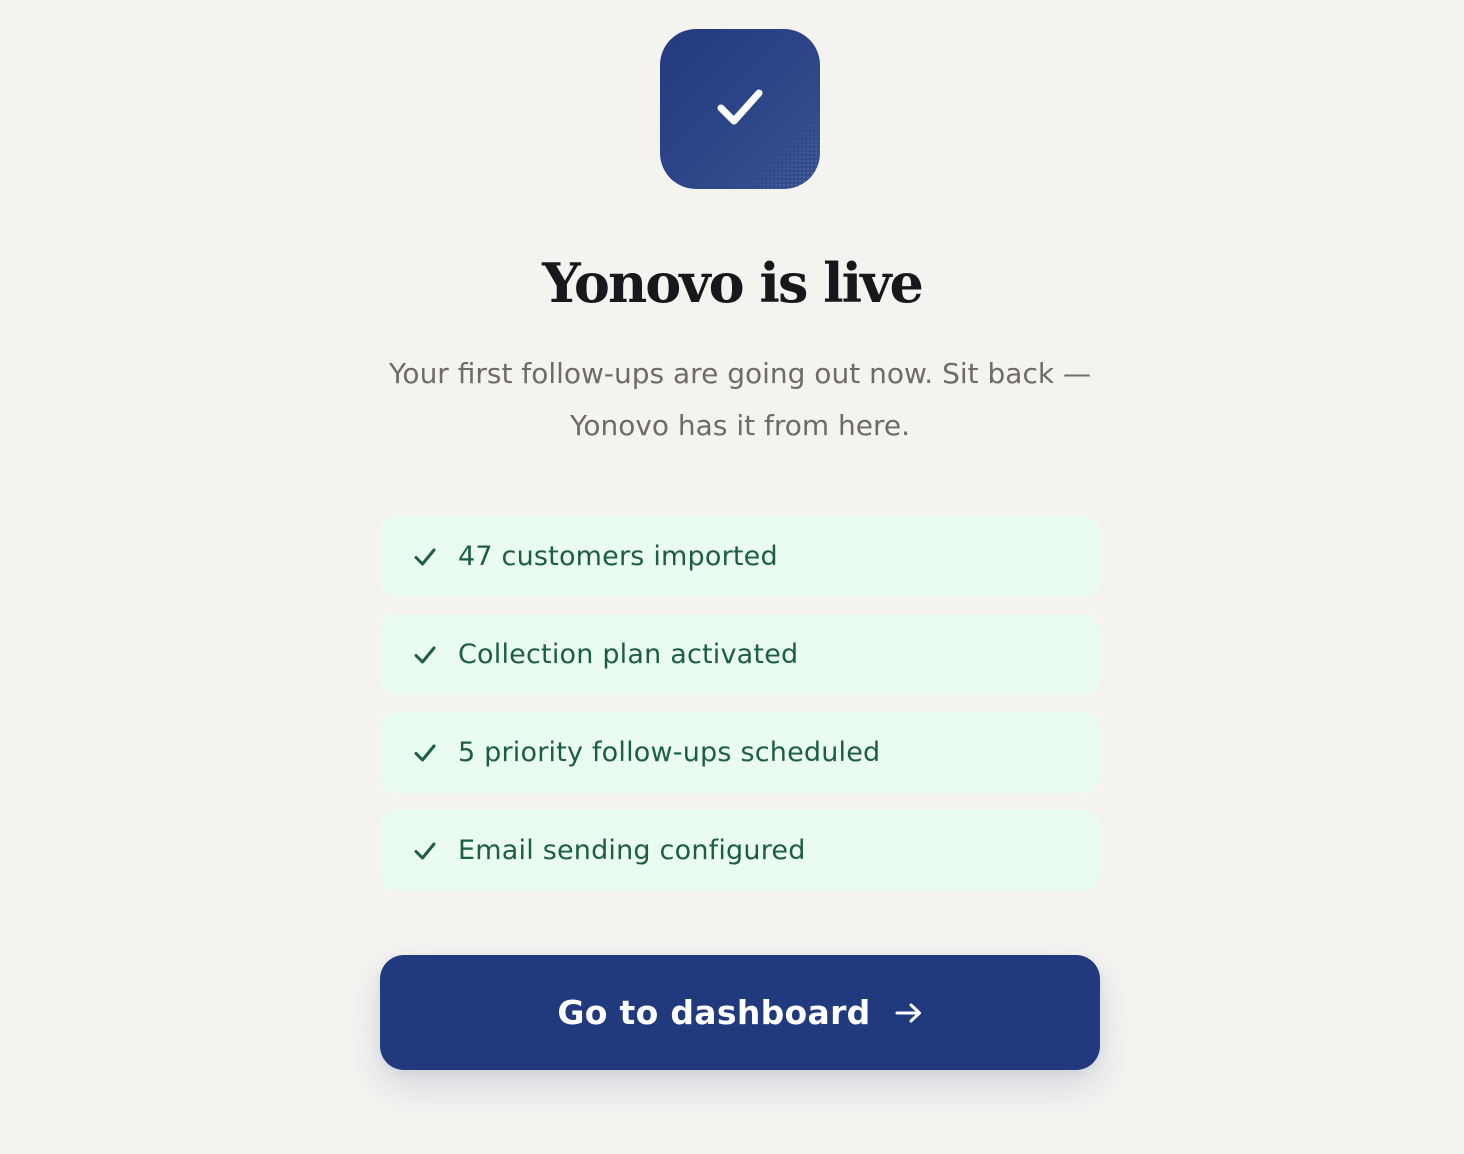 The height and width of the screenshot is (1154, 1464). I want to click on page-title: Yonovo is live, so click(733, 283).